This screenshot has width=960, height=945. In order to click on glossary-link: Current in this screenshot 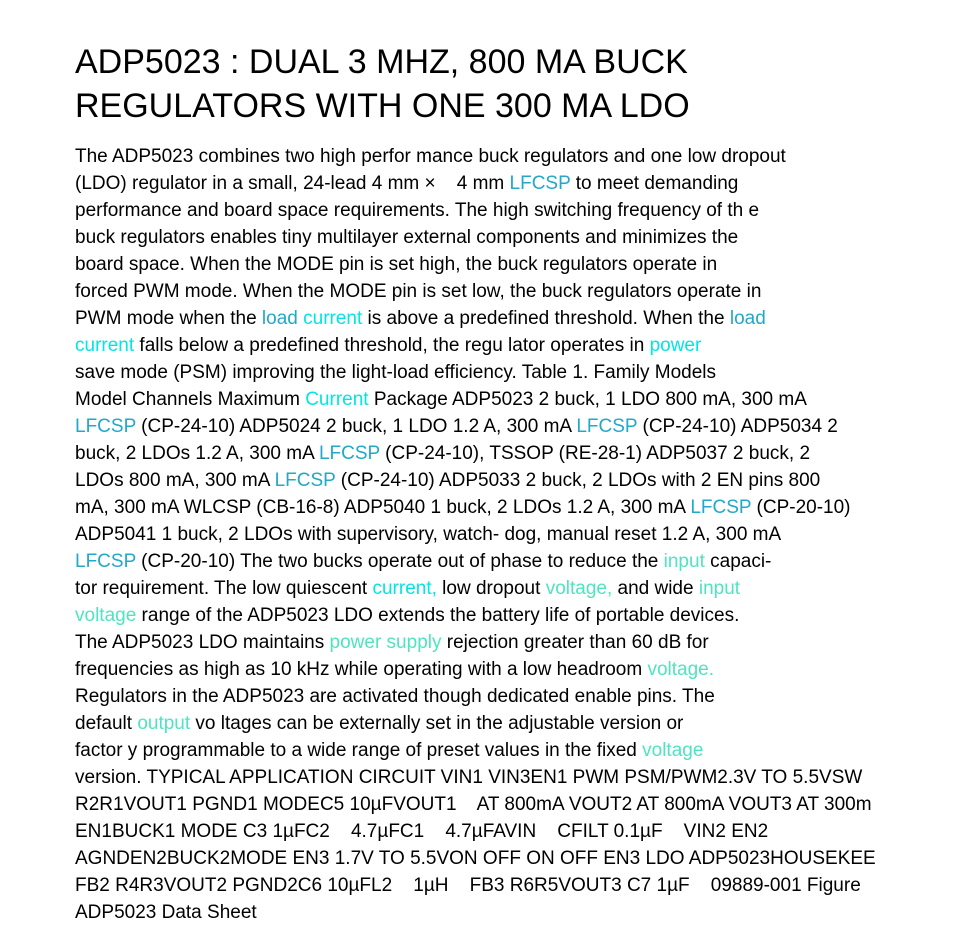, I will do `click(336, 399)`.